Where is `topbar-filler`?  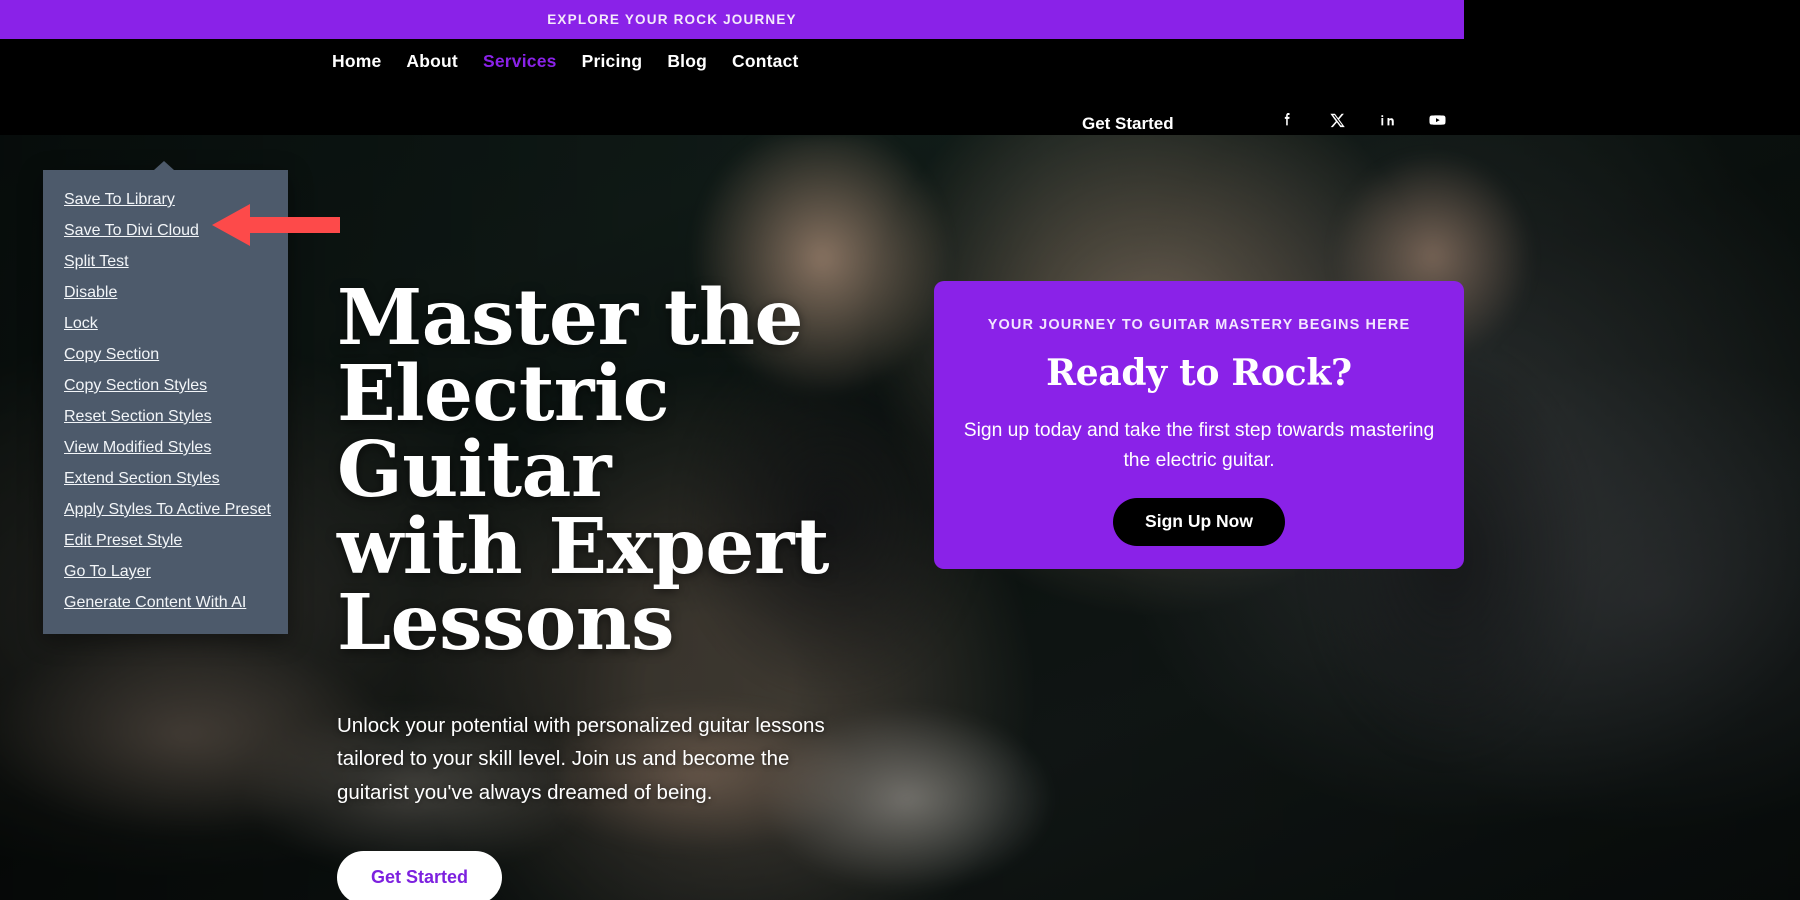 topbar-filler is located at coordinates (1632, 19).